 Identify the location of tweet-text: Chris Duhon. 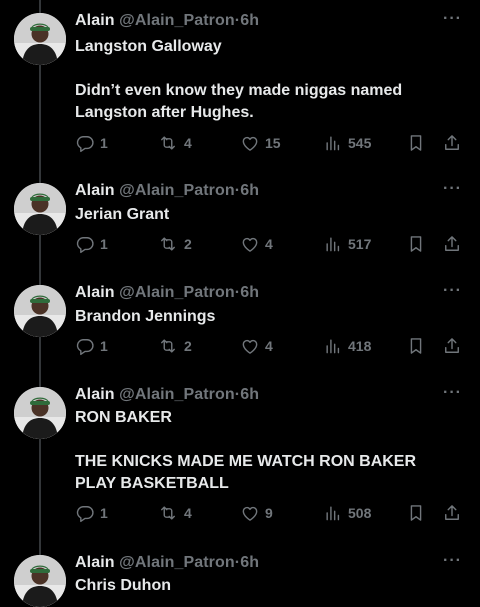
(123, 585).